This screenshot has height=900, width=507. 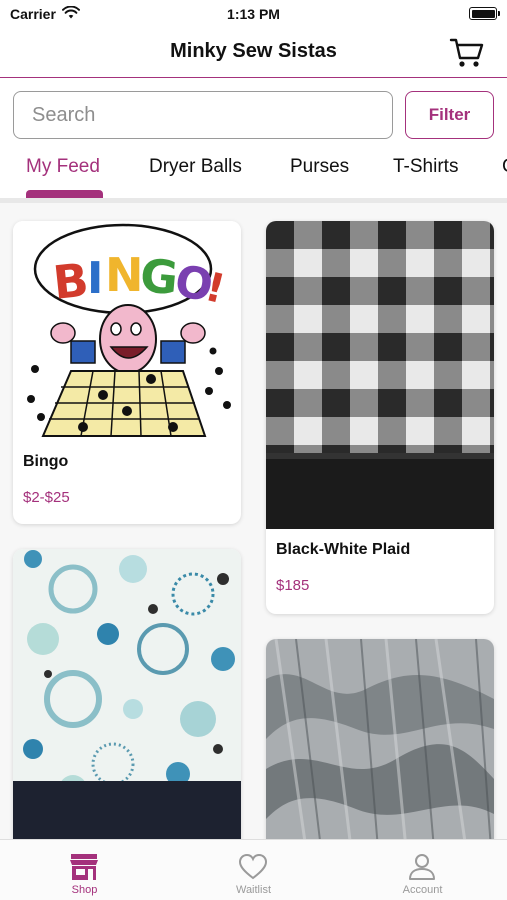 I want to click on tab-shop: Shop, so click(x=84, y=870).